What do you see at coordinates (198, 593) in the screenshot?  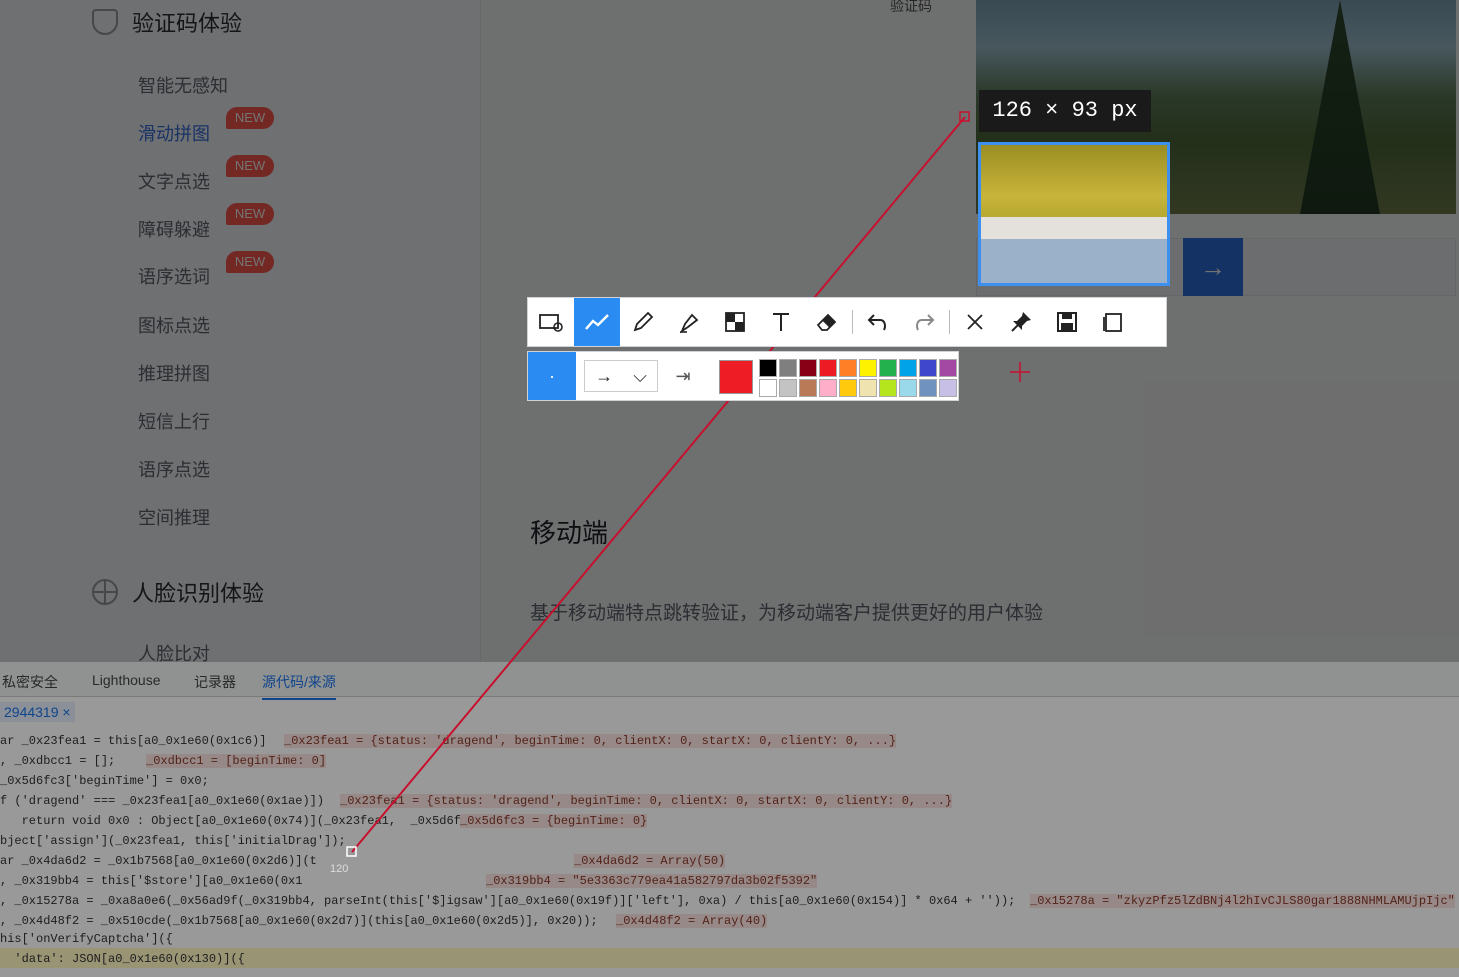 I see `section-face-title: 人脸识别体验` at bounding box center [198, 593].